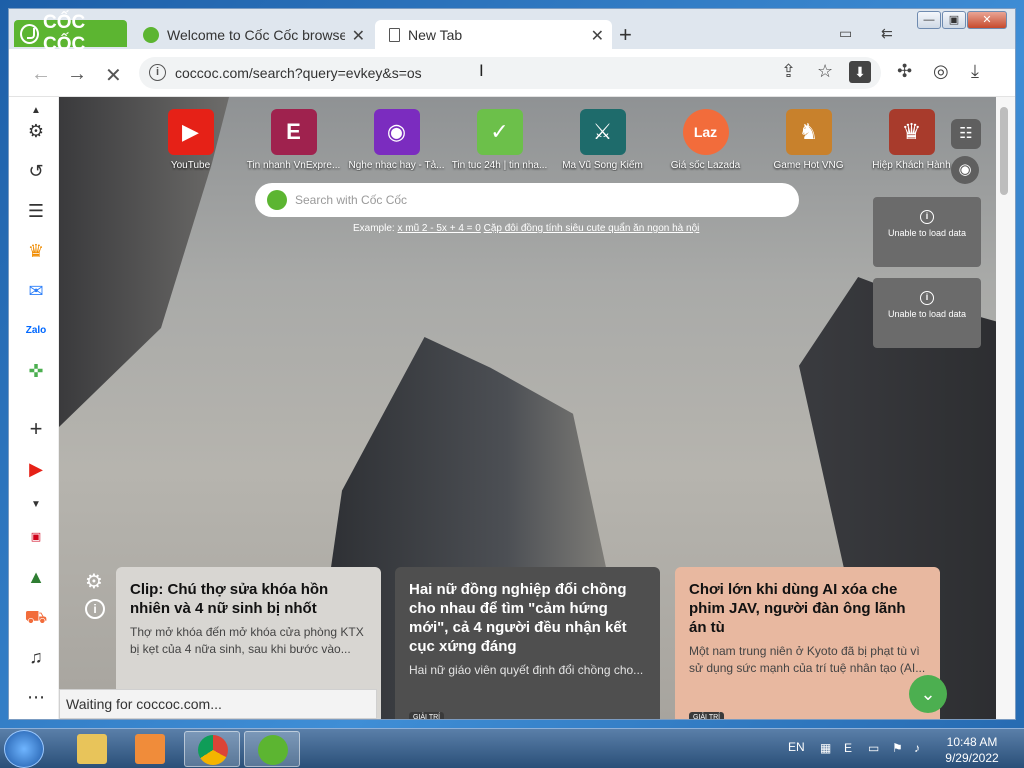 This screenshot has width=1024, height=768. Describe the element at coordinates (972, 750) in the screenshot. I see `system-clock: 10:48 AM 9/29/2022` at that location.